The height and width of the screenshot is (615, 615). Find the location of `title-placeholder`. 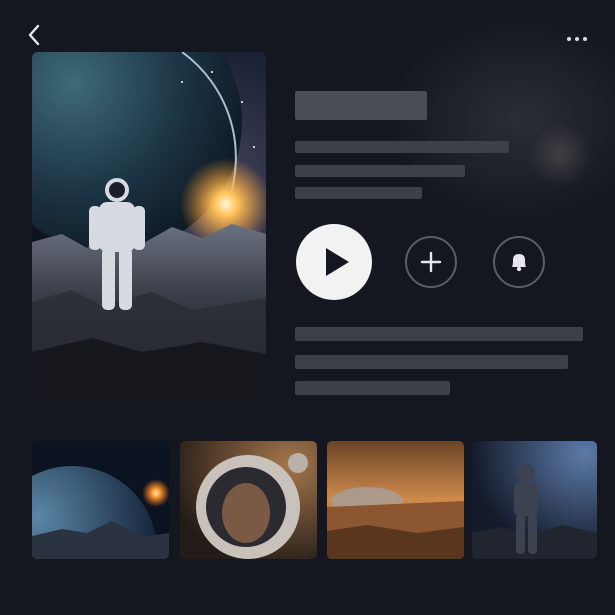

title-placeholder is located at coordinates (361, 105).